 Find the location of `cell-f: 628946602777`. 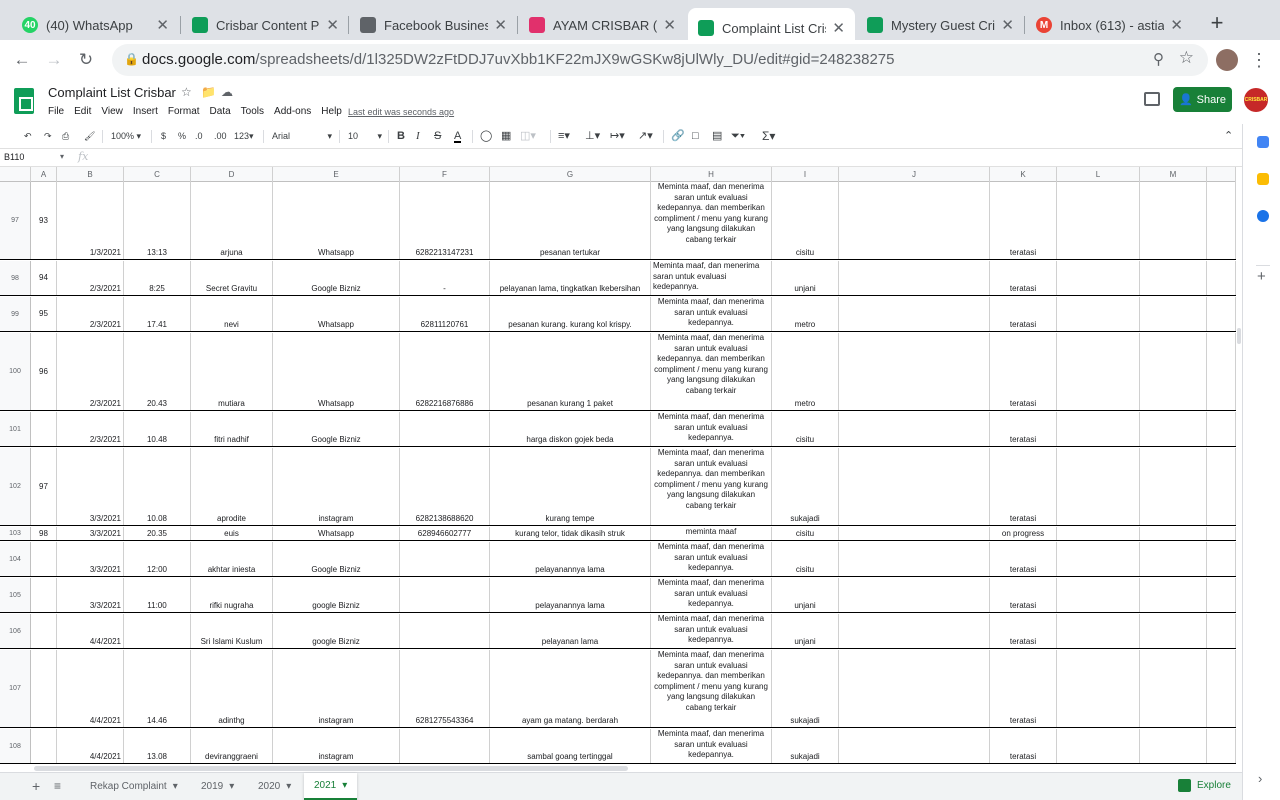

cell-f: 628946602777 is located at coordinates (445, 533).